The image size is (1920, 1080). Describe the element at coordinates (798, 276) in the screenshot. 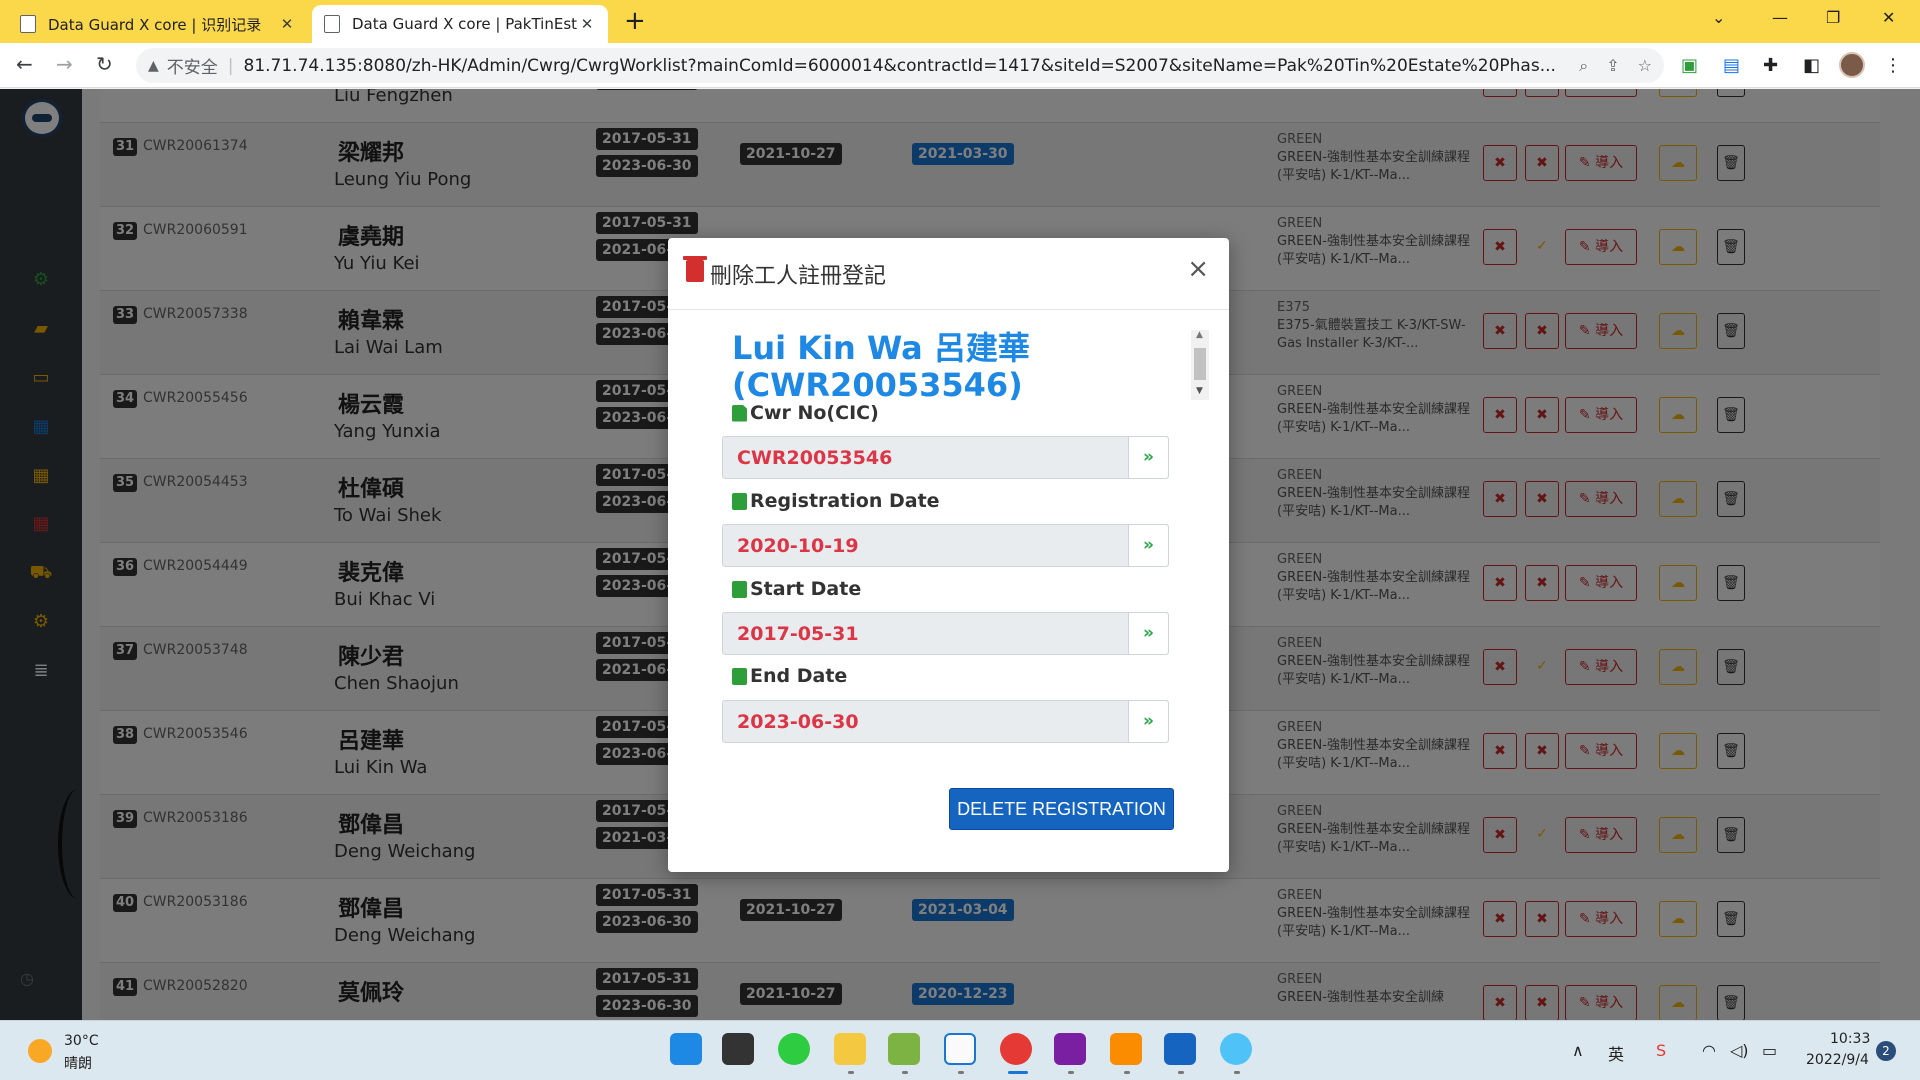

I see `modal-title: 刪除工人註冊登記` at that location.